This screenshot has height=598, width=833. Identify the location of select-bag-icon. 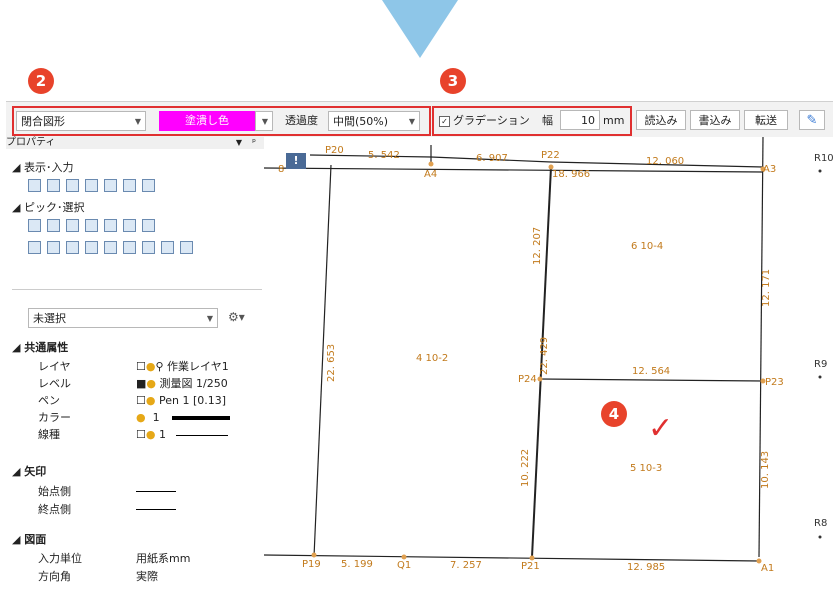
(186, 247).